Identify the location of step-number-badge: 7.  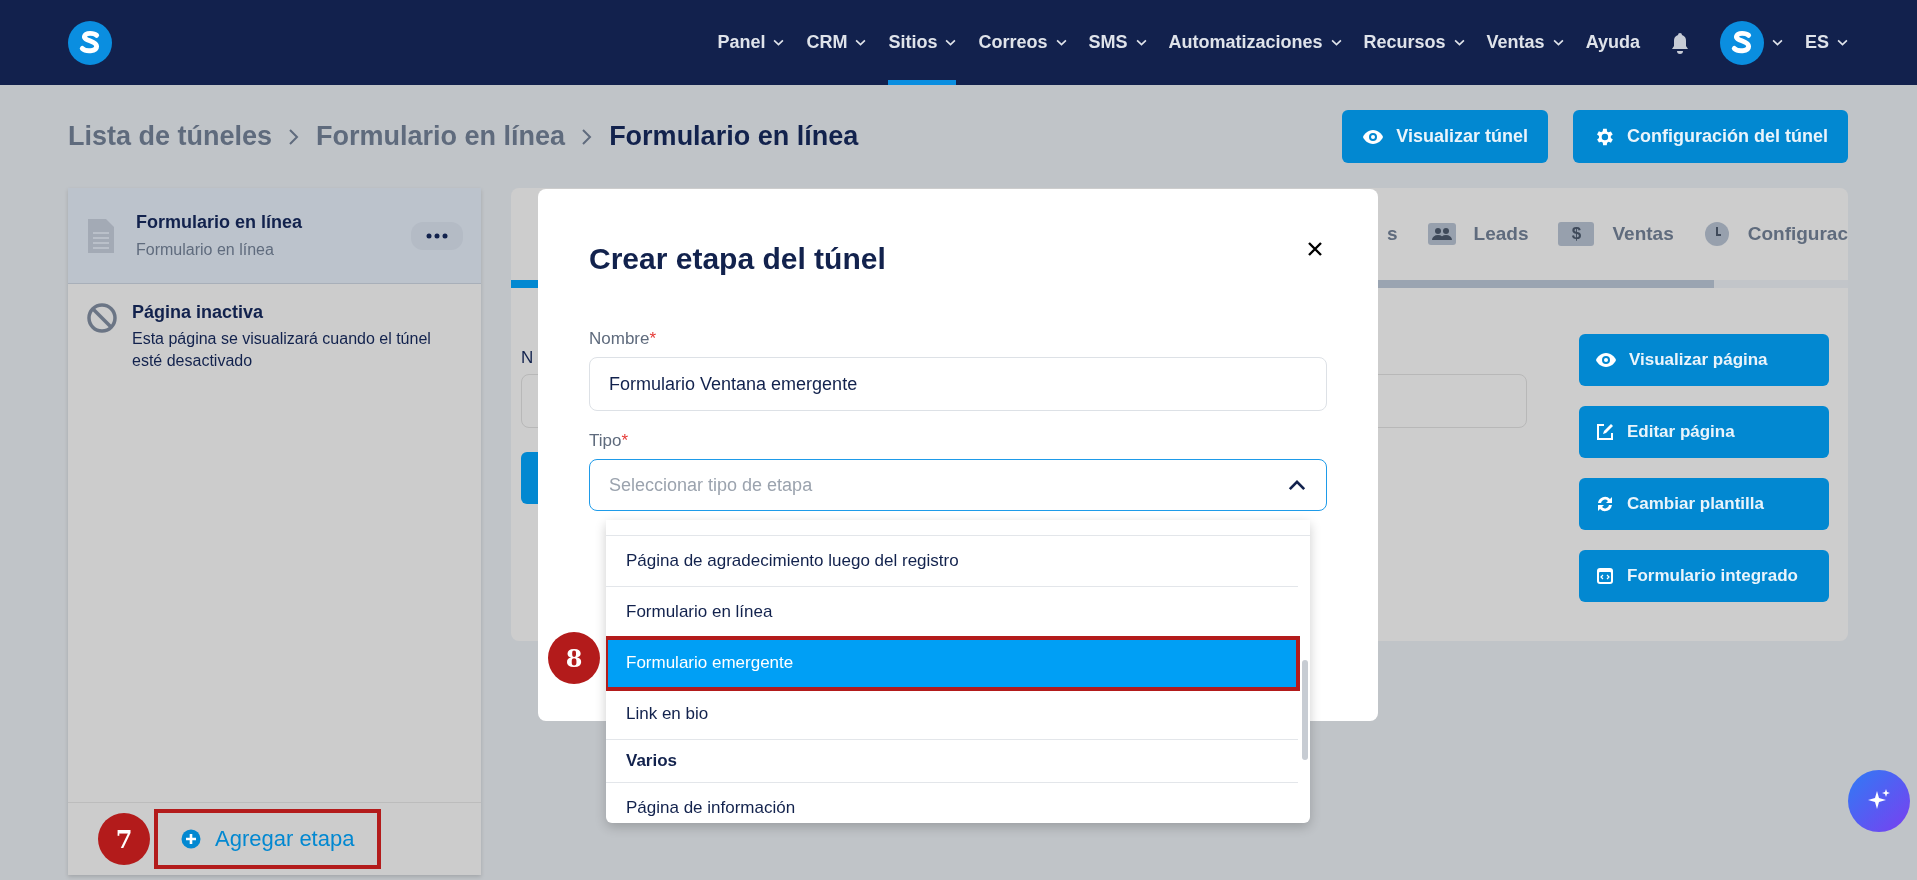
(124, 839).